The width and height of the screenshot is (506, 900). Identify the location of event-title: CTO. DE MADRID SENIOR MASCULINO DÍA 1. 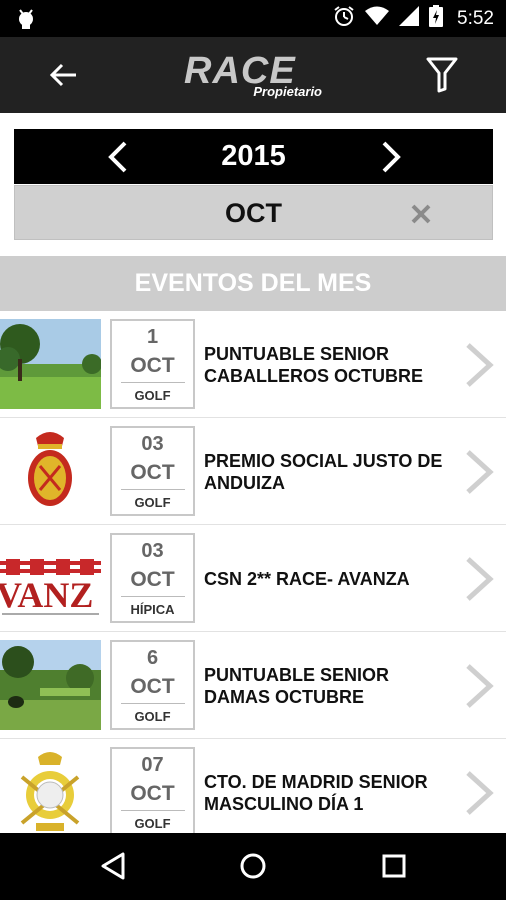
(316, 792).